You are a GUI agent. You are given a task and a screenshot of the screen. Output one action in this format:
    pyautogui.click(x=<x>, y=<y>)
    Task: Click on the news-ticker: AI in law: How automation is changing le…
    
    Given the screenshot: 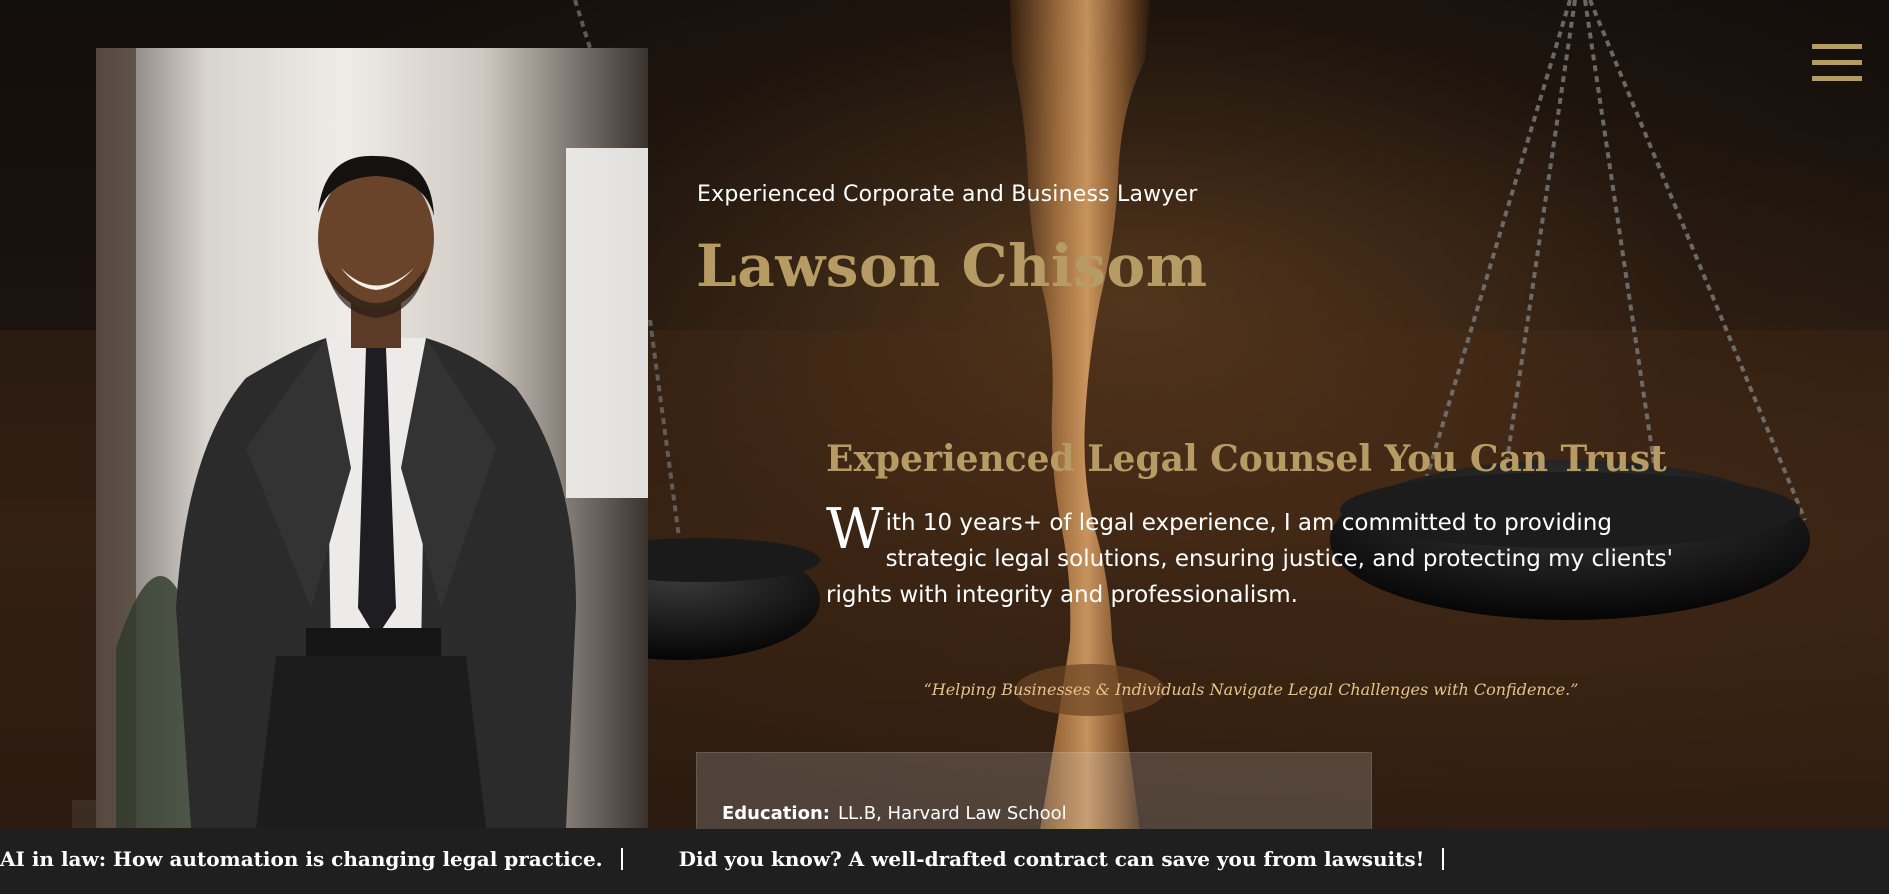 What is the action you would take?
    pyautogui.click(x=944, y=861)
    